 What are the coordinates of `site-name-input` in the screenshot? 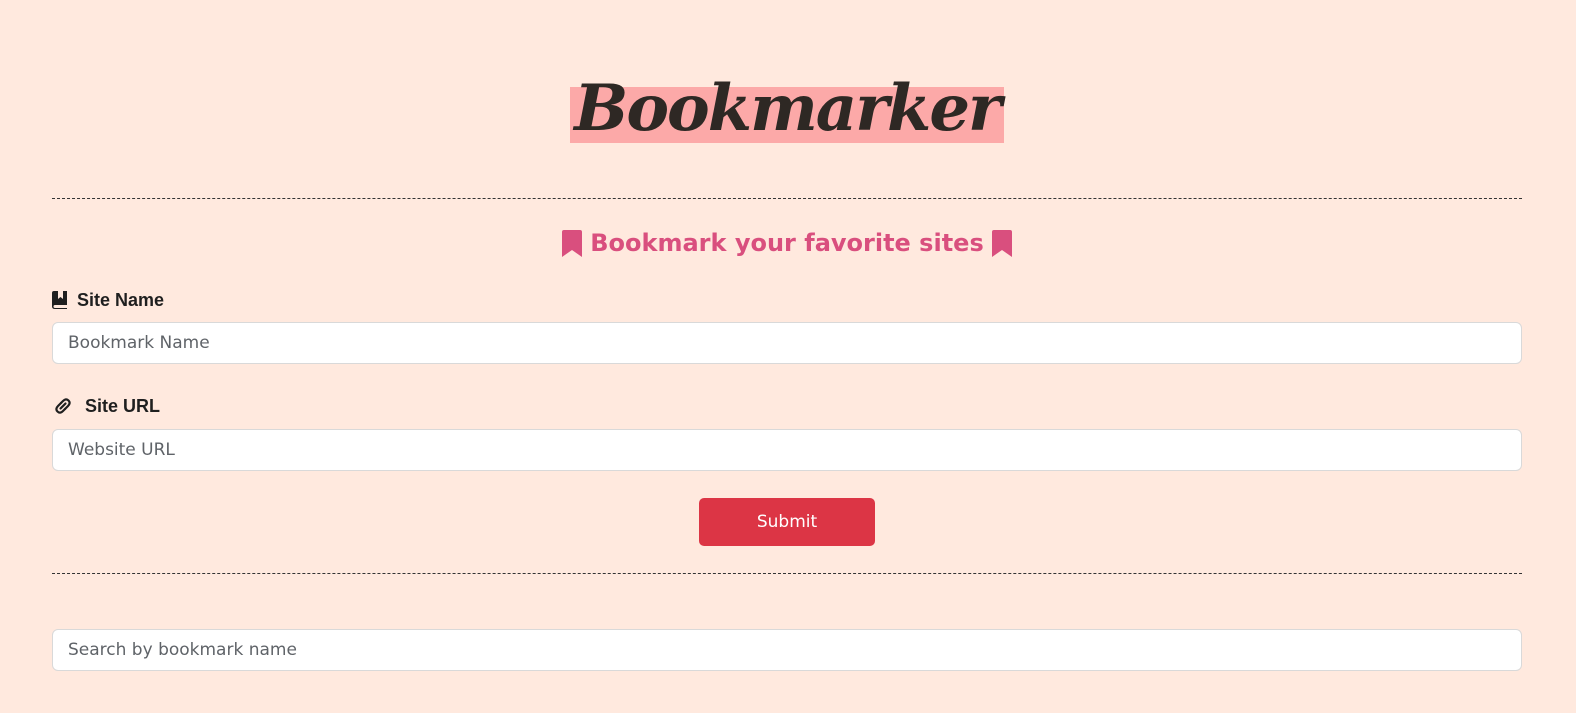 It's located at (787, 343).